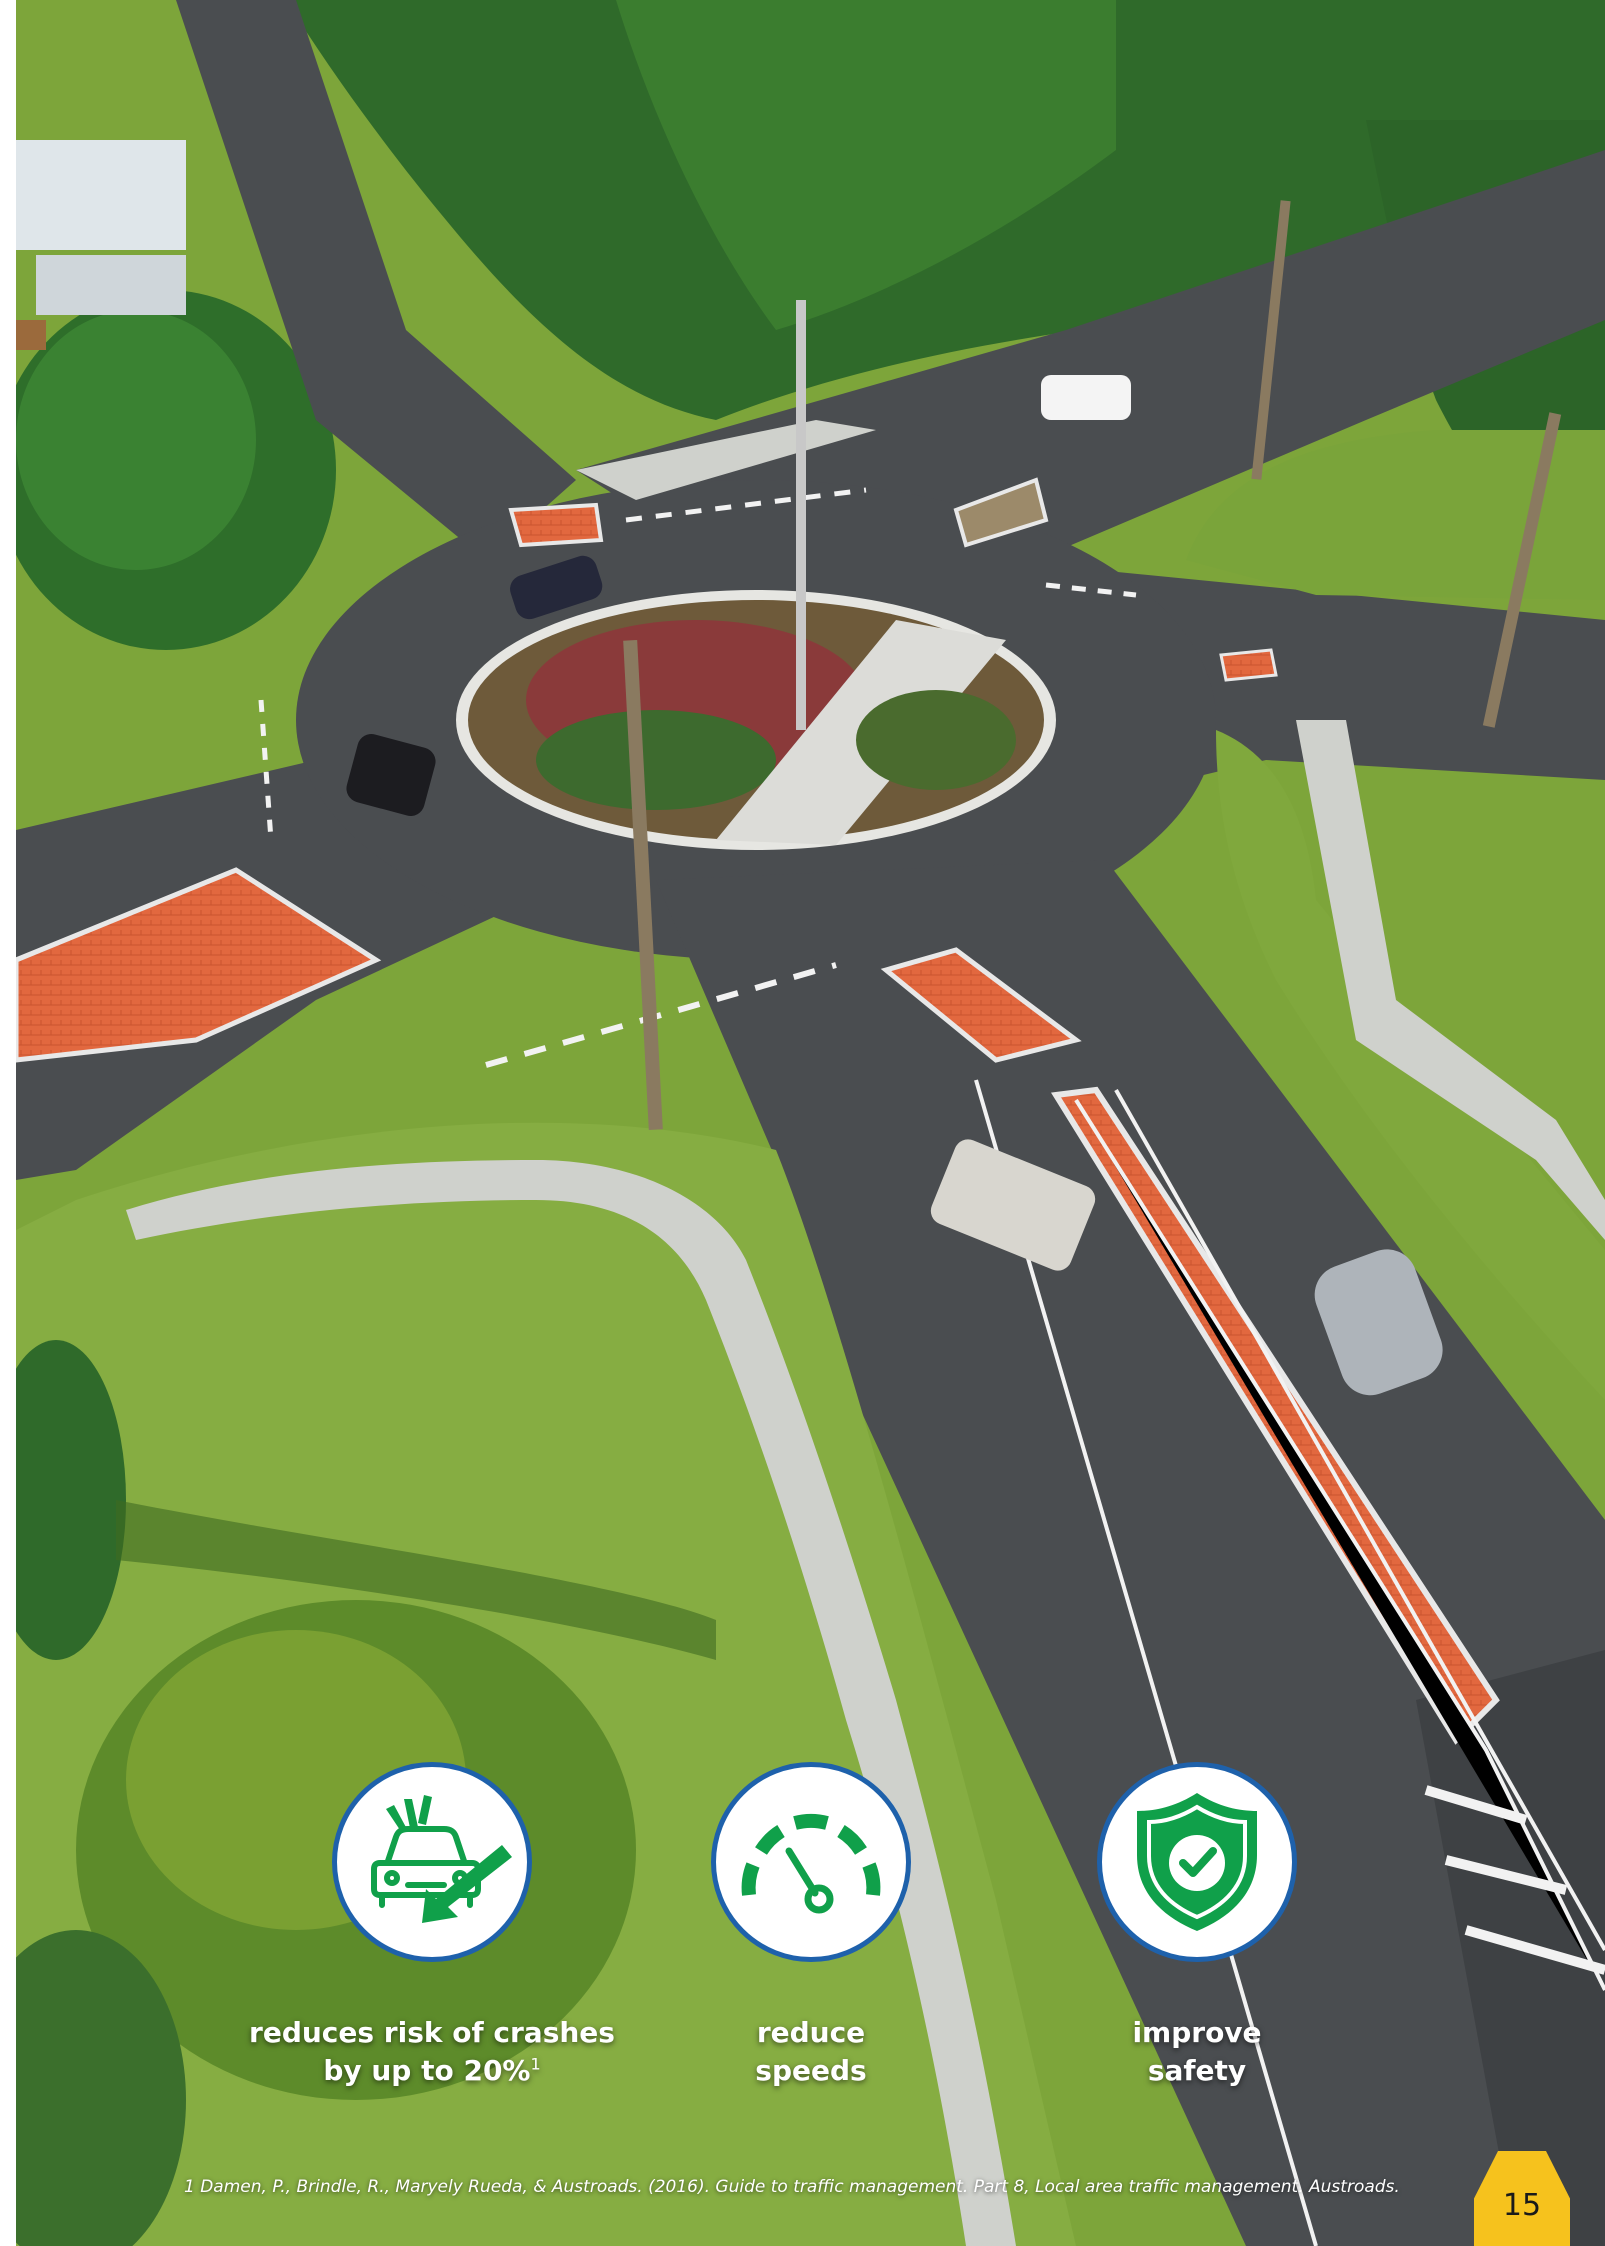 The width and height of the screenshot is (1605, 2246). I want to click on speeds-line2: speeds, so click(811, 2070).